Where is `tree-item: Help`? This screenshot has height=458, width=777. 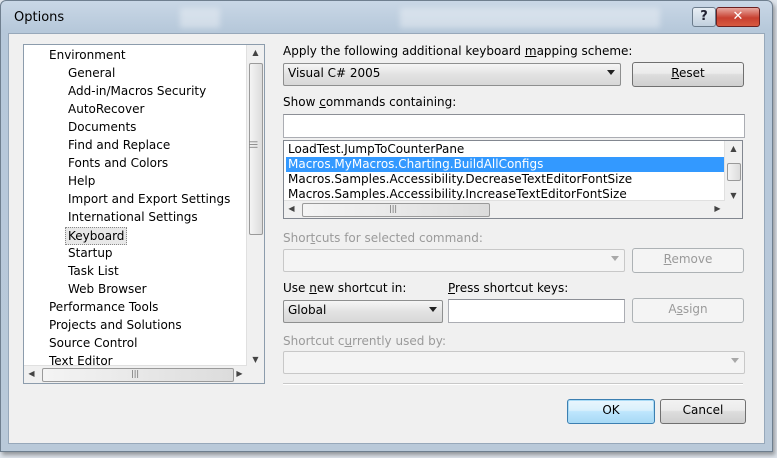
tree-item: Help is located at coordinates (81, 181).